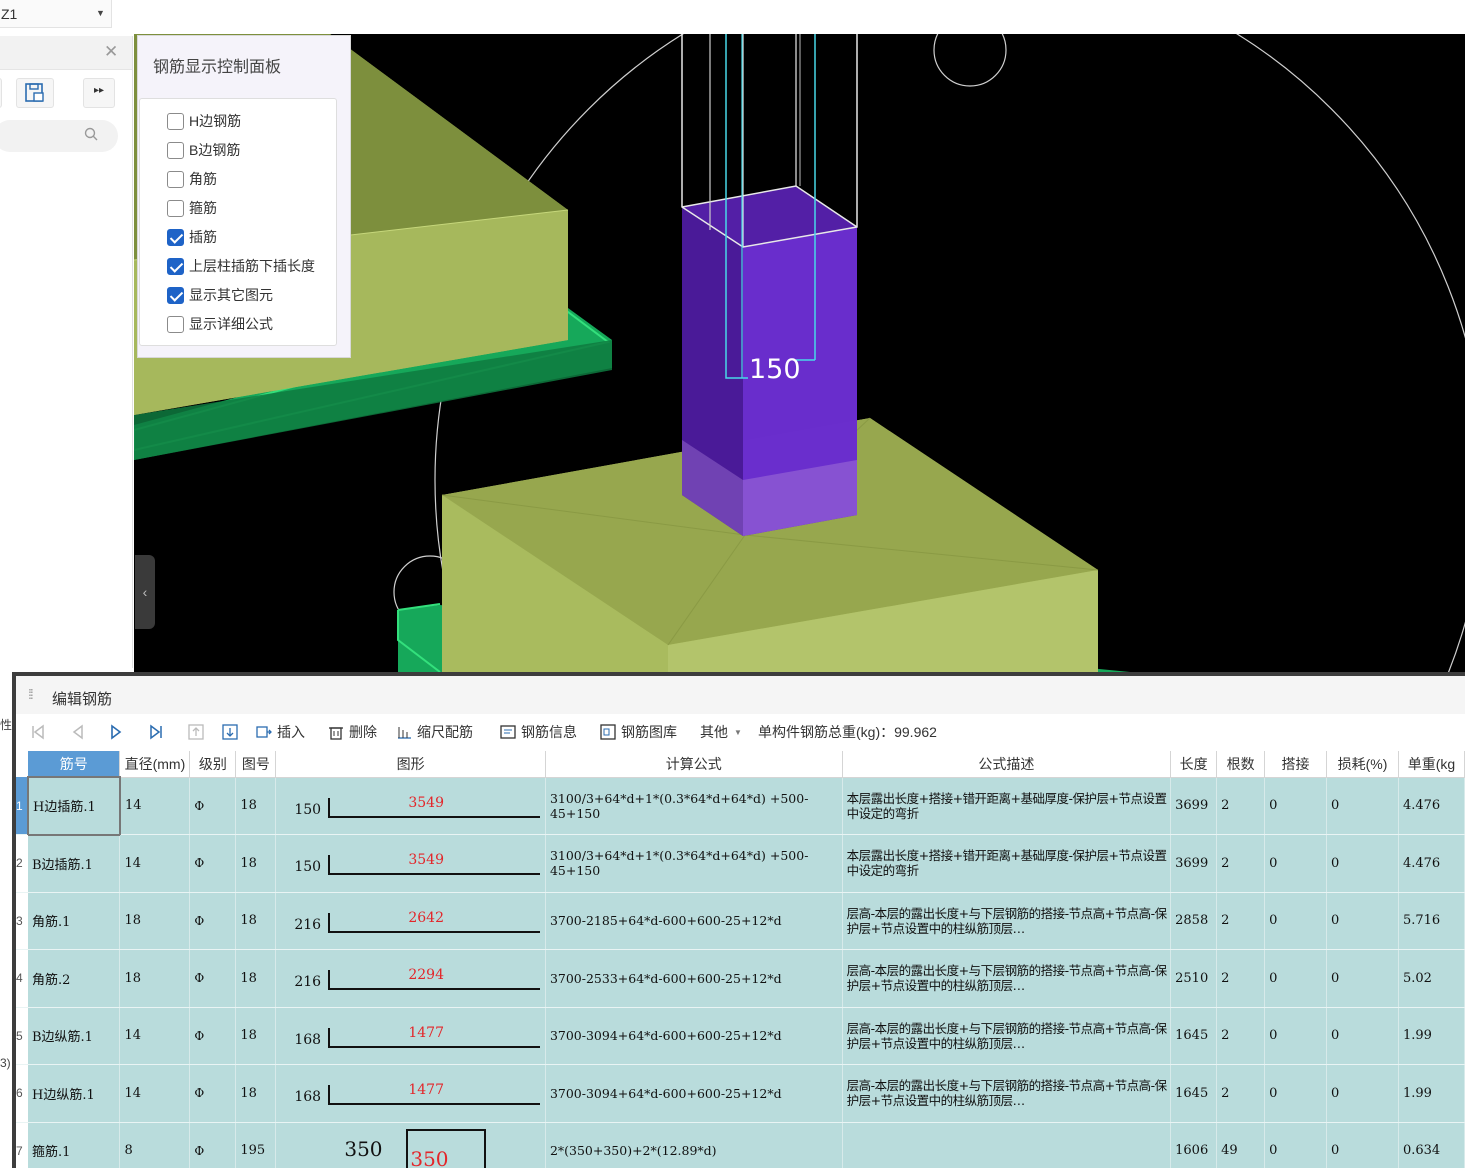 The width and height of the screenshot is (1465, 1168). Describe the element at coordinates (694, 1145) in the screenshot. I see `formula-cell: 2*(350+350)+2*(12.89*d)` at that location.